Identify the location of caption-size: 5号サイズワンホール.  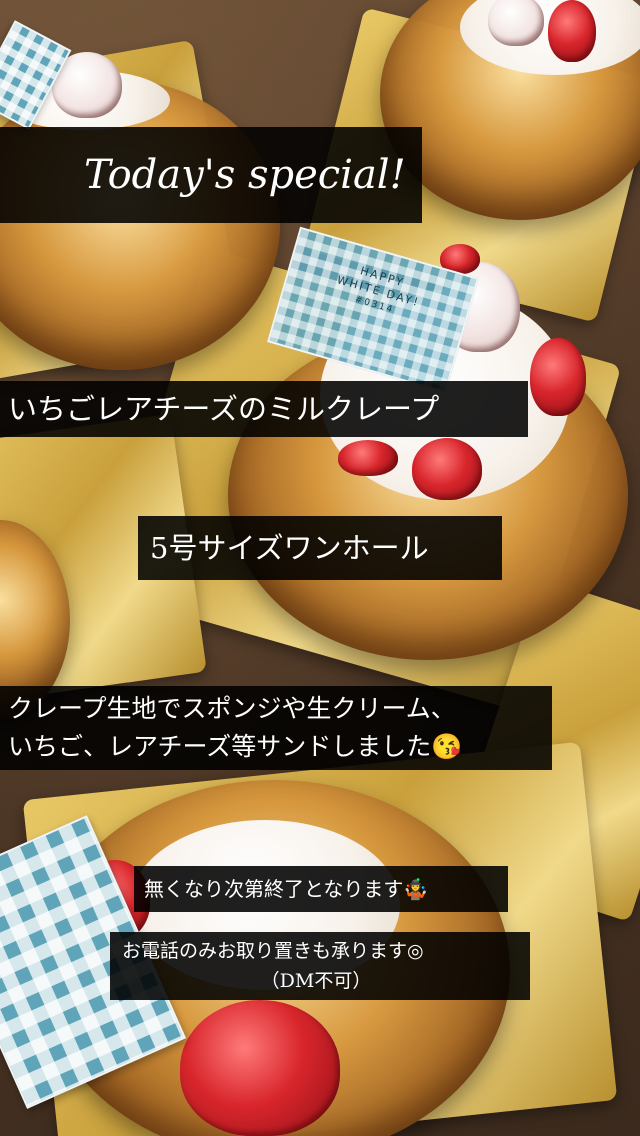
(320, 548).